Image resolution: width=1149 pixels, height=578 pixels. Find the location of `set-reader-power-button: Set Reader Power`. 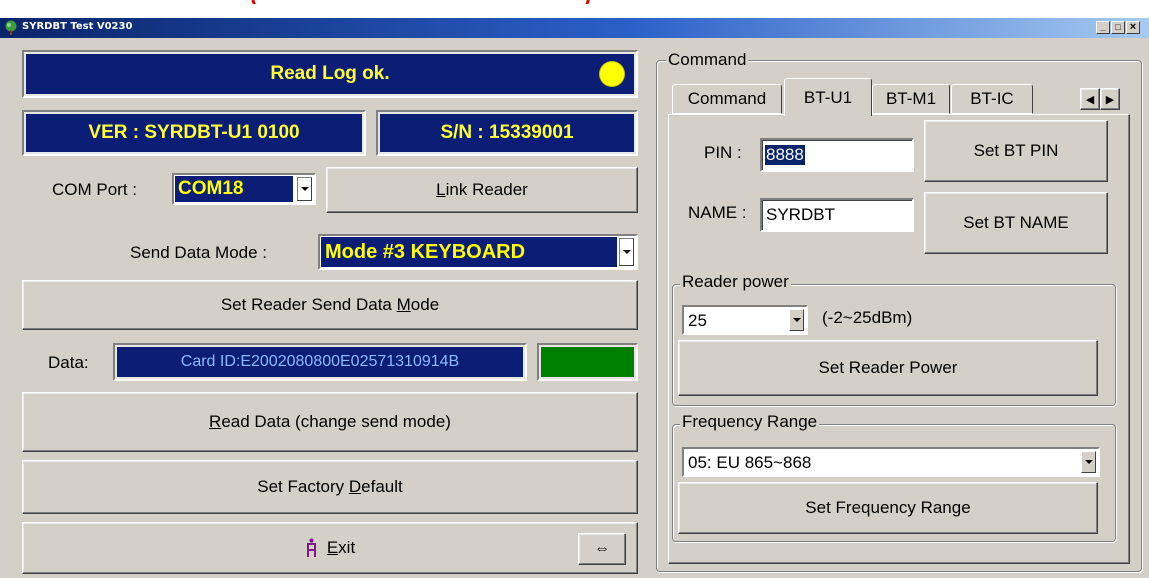

set-reader-power-button: Set Reader Power is located at coordinates (888, 368).